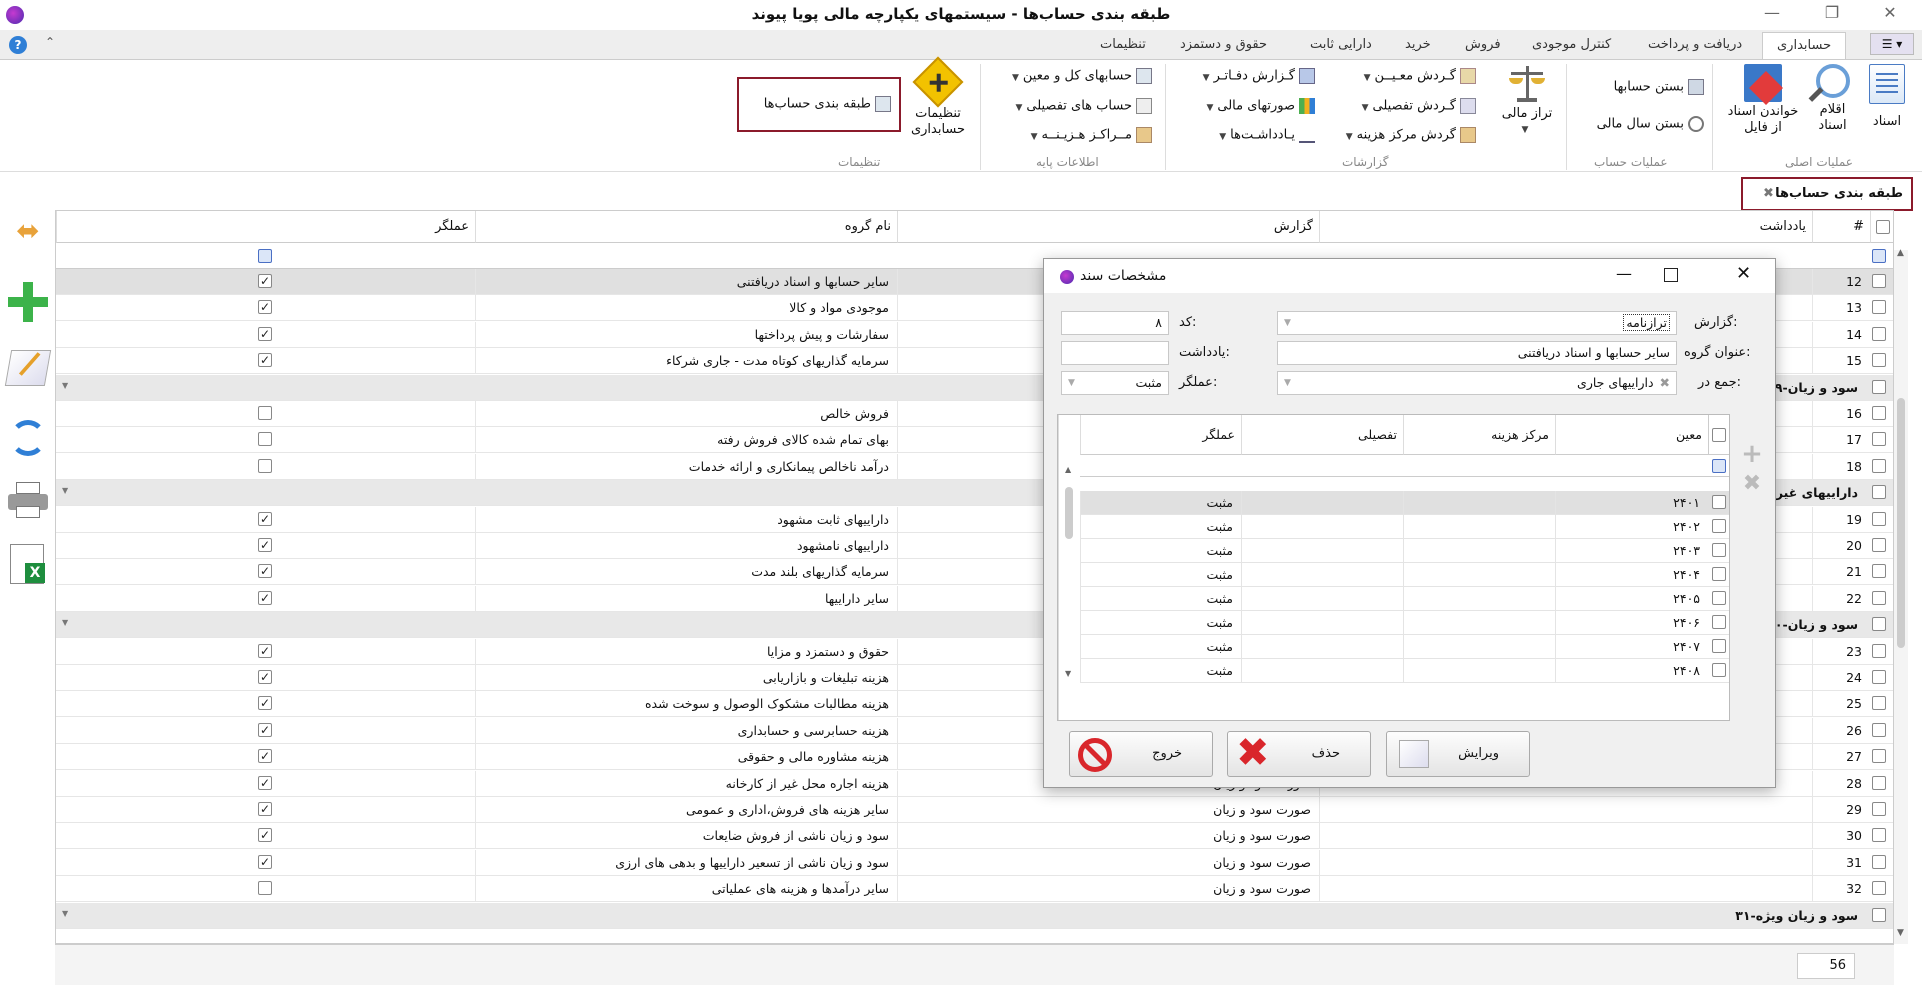  What do you see at coordinates (1404, 599) in the screenshot?
I see `sub-table-row: ۲۴۰۵ مثبت` at bounding box center [1404, 599].